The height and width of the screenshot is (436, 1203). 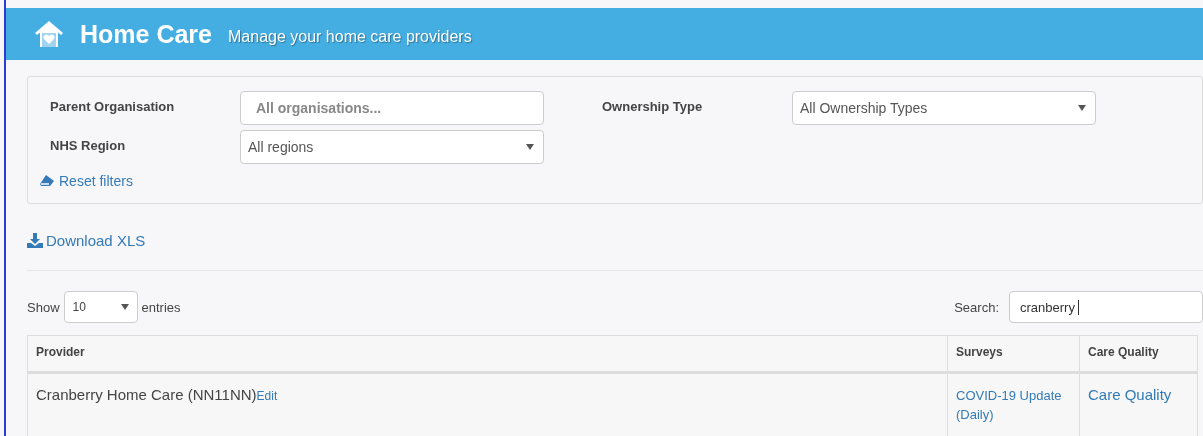 What do you see at coordinates (47, 181) in the screenshot?
I see `eraser-icon` at bounding box center [47, 181].